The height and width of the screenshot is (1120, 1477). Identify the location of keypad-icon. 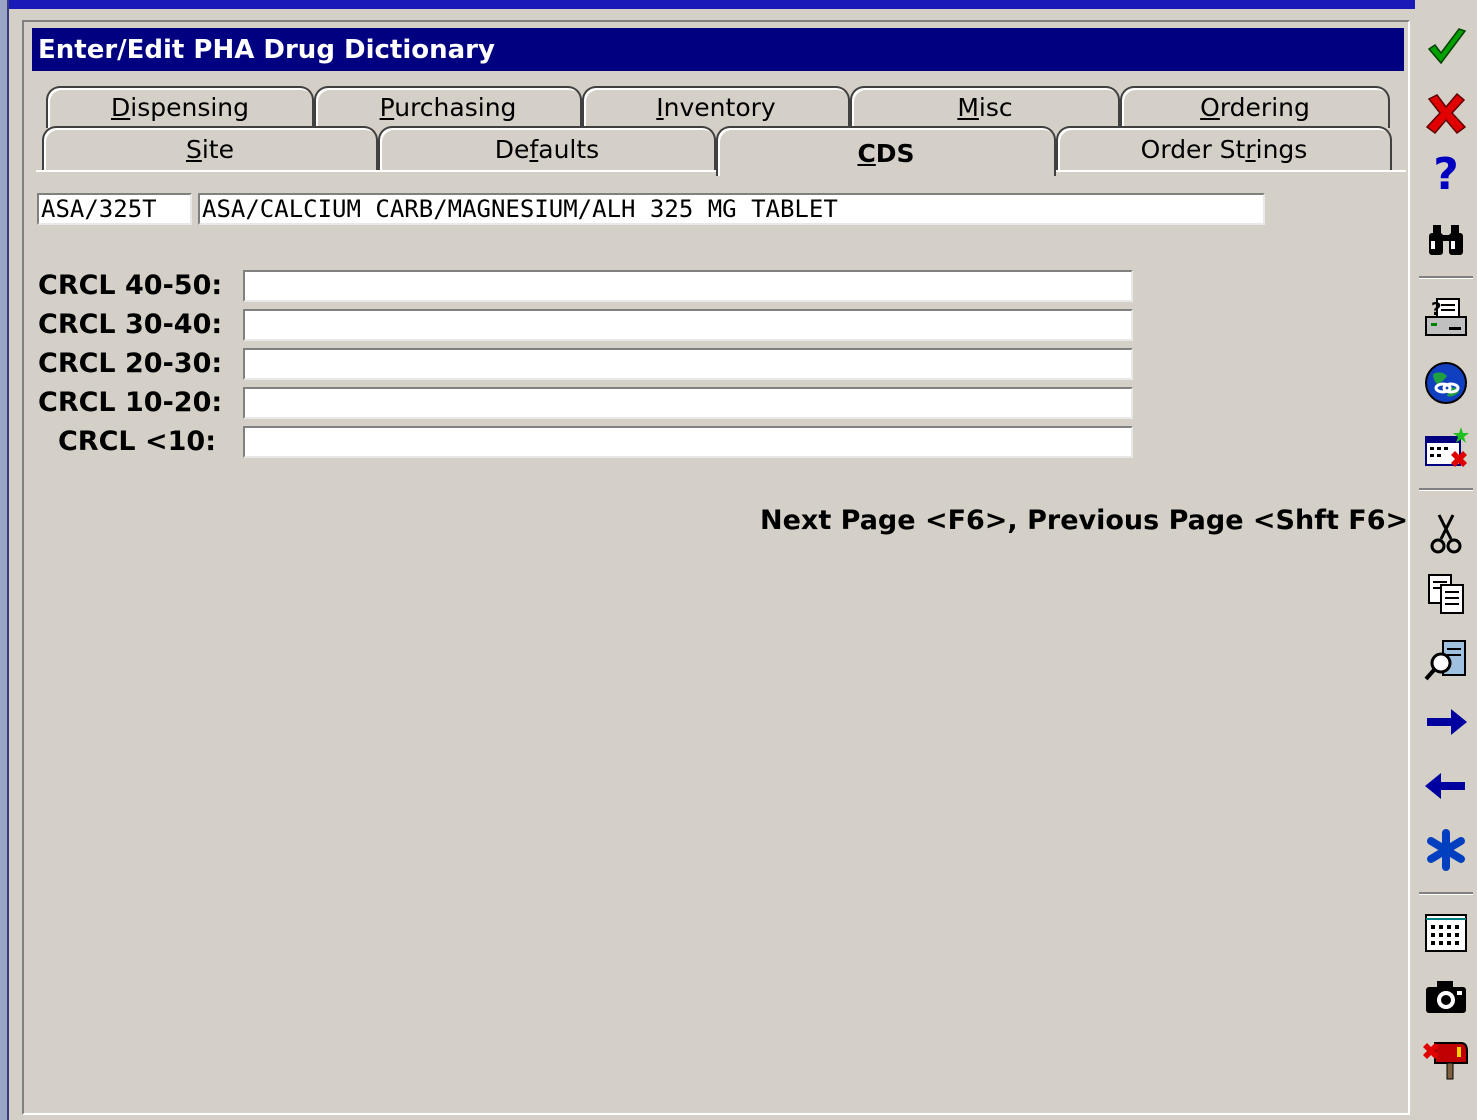
(1446, 932).